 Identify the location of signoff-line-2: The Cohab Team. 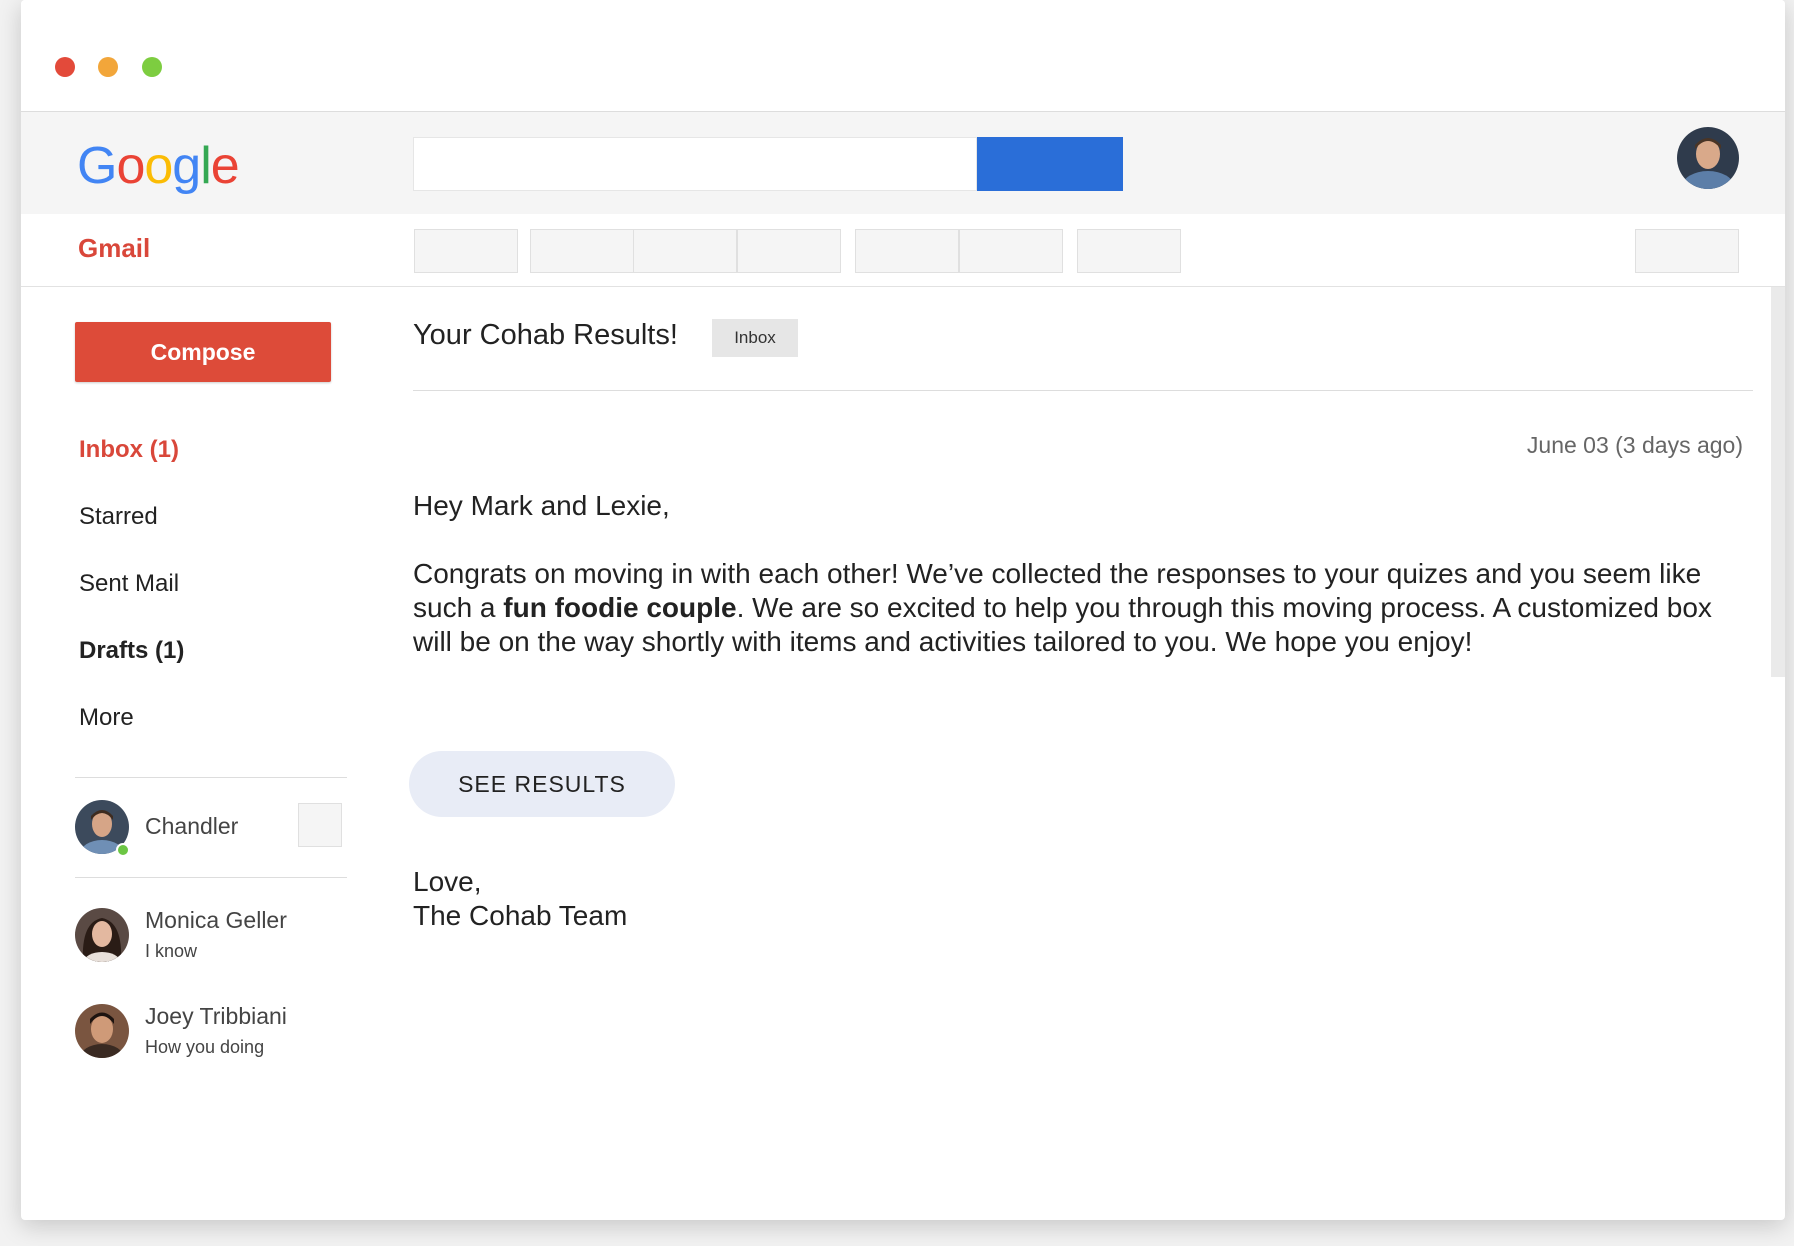
(520, 915).